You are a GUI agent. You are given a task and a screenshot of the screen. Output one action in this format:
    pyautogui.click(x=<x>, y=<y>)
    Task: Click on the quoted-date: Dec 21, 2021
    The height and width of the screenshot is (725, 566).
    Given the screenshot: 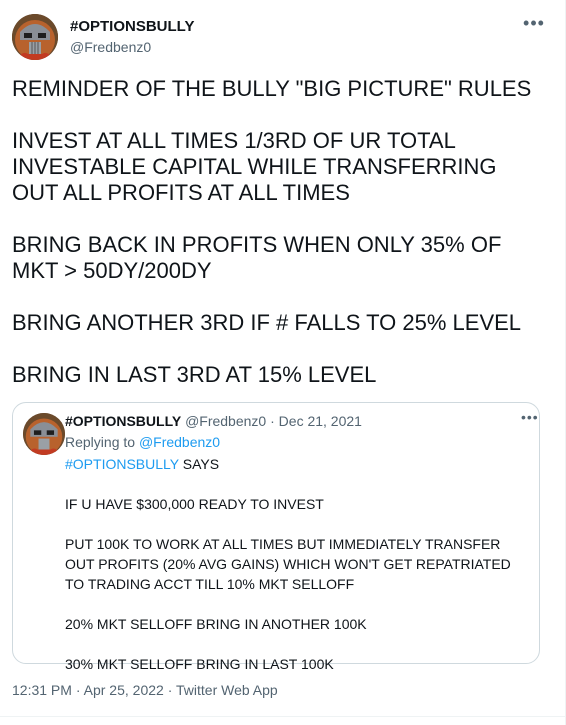 What is the action you would take?
    pyautogui.click(x=320, y=421)
    